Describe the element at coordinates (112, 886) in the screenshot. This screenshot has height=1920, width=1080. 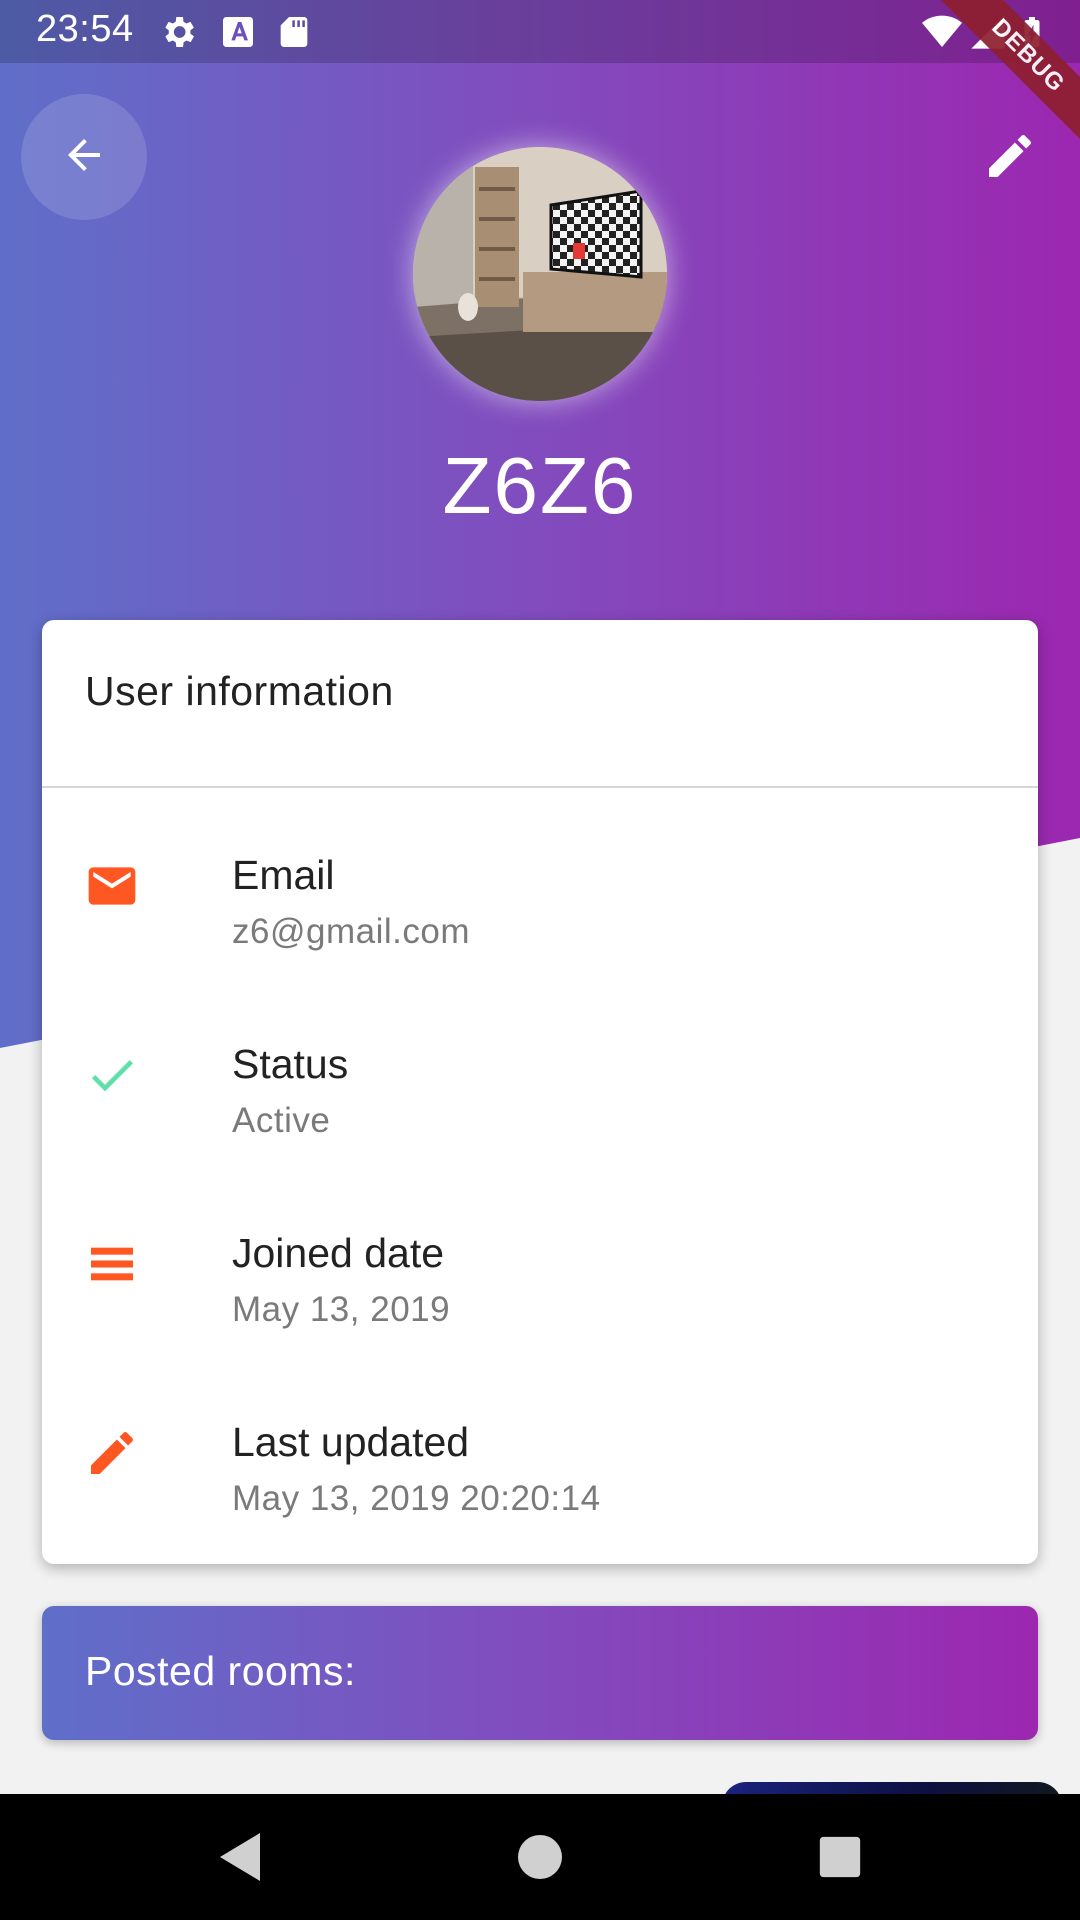
I see `email-icon` at that location.